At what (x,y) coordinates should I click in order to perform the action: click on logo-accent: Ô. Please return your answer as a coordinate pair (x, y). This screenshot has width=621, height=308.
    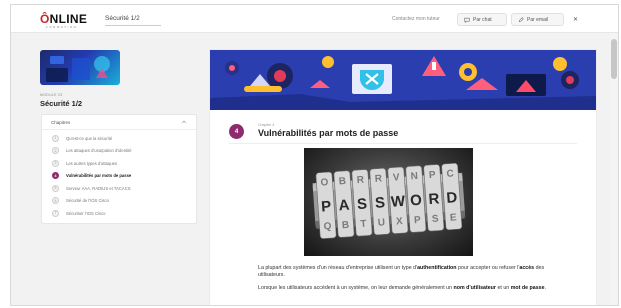
    Looking at the image, I should click on (45, 19).